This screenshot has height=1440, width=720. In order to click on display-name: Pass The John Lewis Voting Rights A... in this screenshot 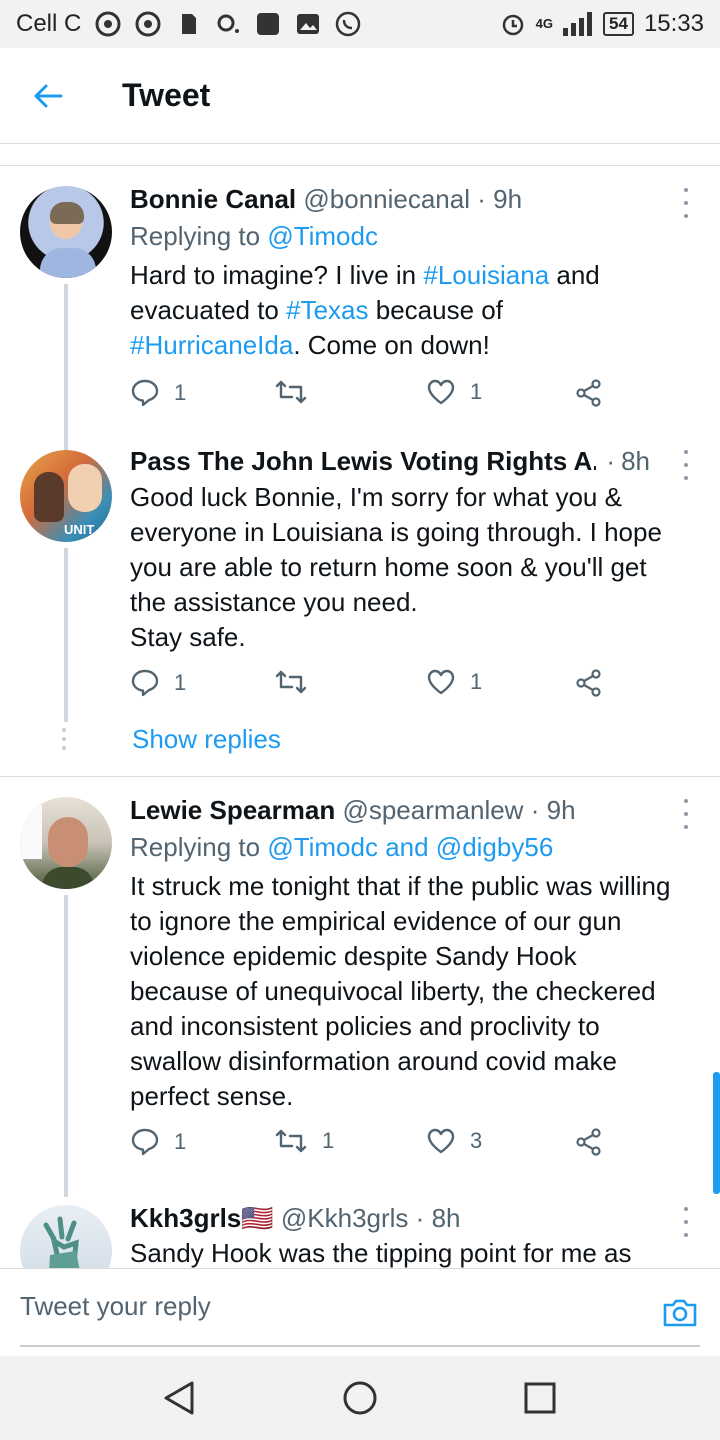, I will do `click(363, 461)`.